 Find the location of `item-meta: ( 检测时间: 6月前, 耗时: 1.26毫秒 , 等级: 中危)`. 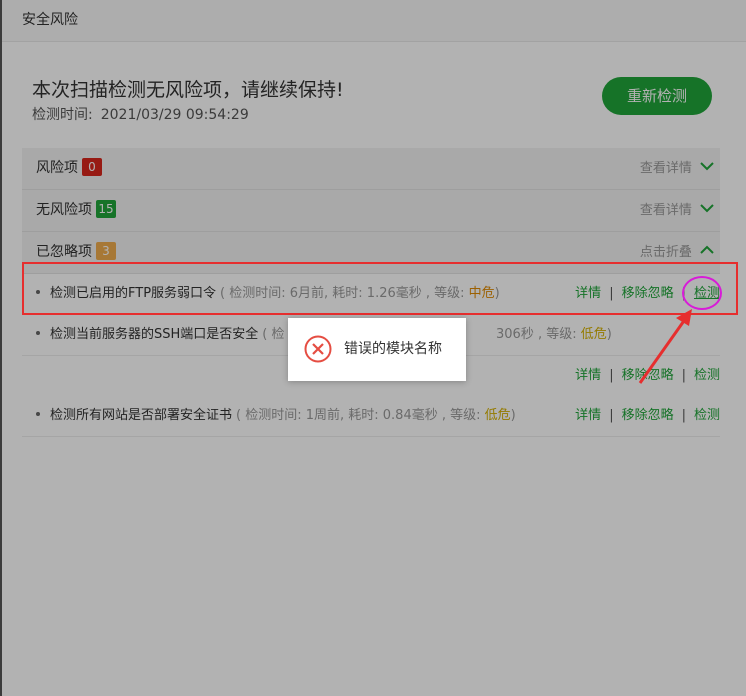

item-meta: ( 检测时间: 6月前, 耗时: 1.26毫秒 , 等级: 中危) is located at coordinates (360, 293).